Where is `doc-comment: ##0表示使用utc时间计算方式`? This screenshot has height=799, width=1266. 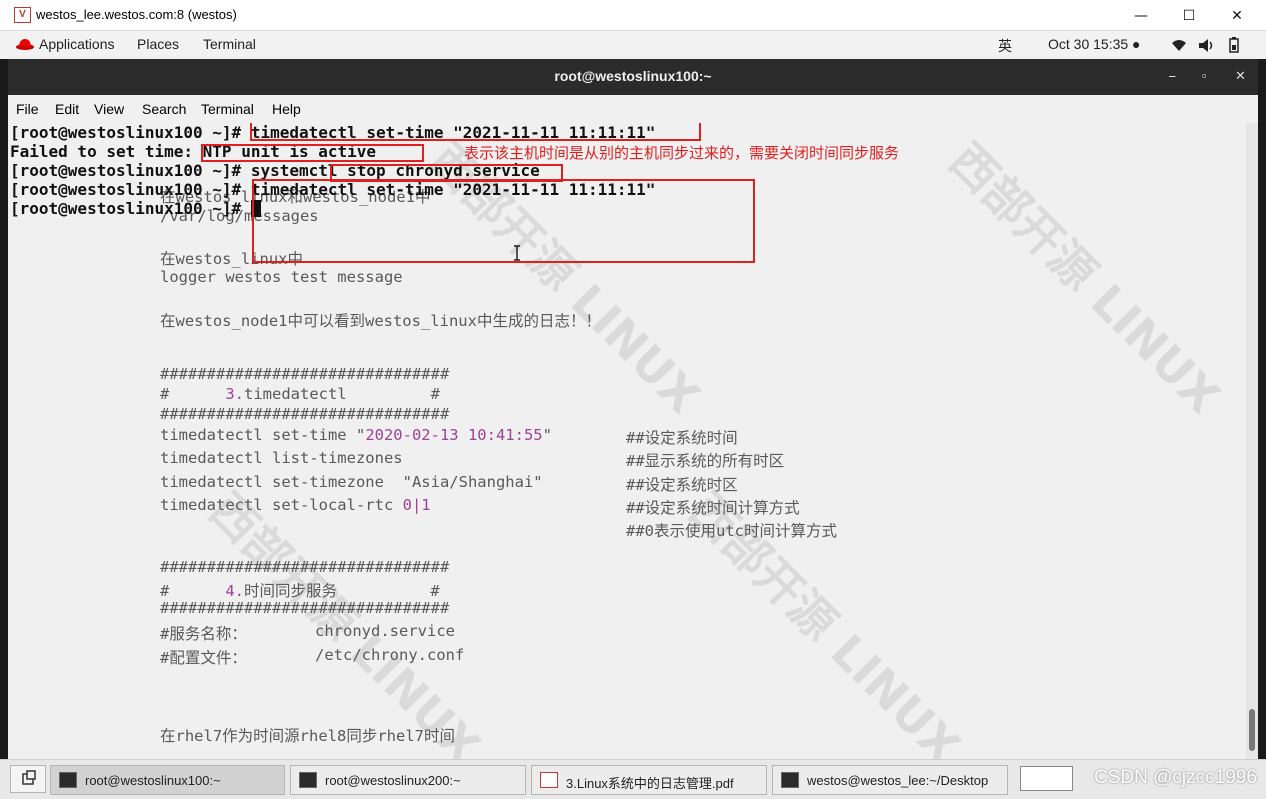
doc-comment: ##0表示使用utc时间计算方式 is located at coordinates (731, 531).